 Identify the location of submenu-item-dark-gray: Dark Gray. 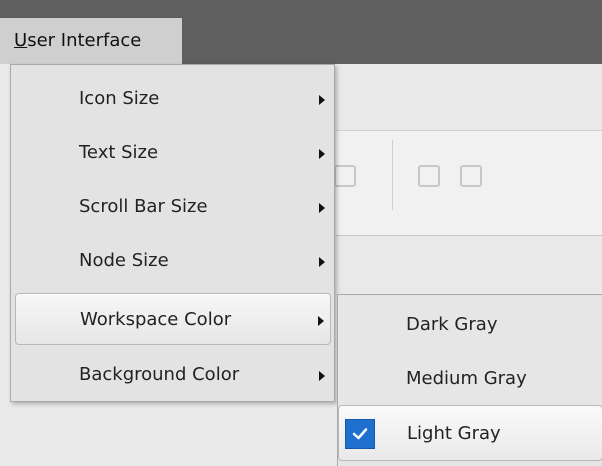
(470, 325).